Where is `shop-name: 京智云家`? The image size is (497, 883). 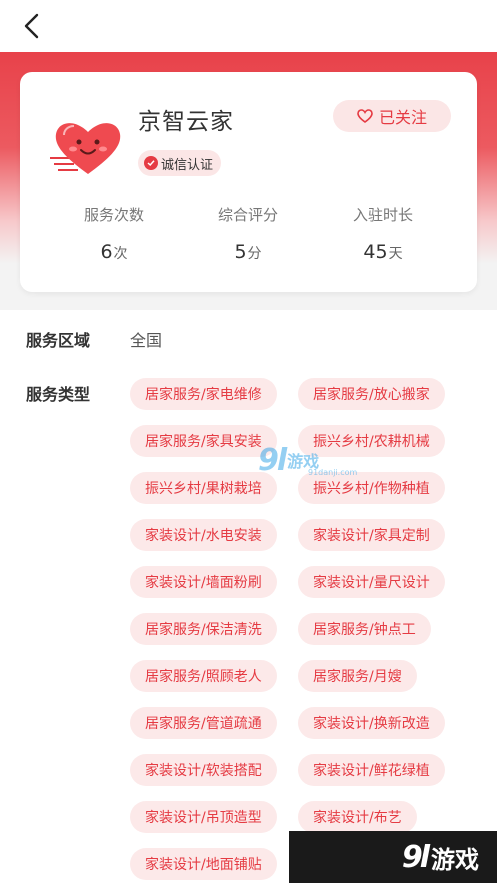
shop-name: 京智云家 is located at coordinates (186, 122).